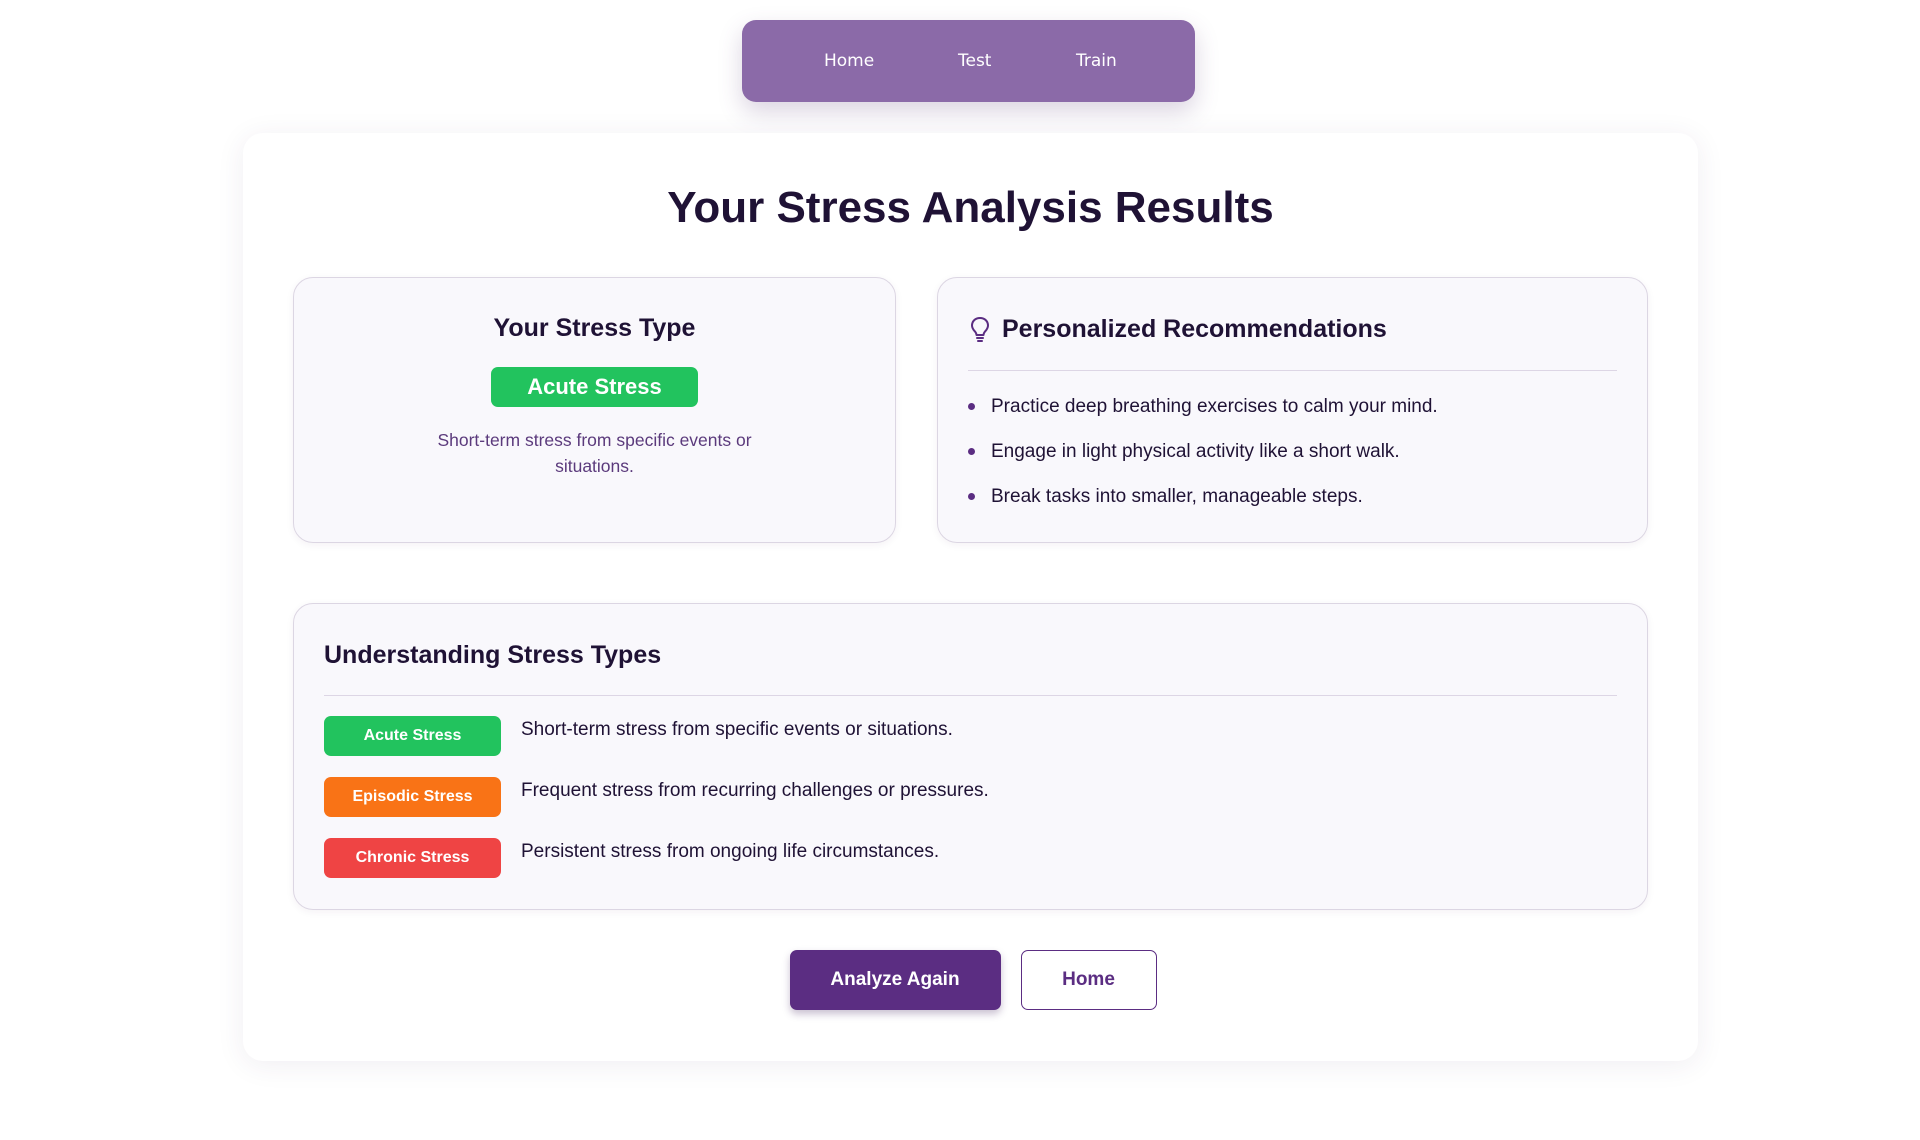 Image resolution: width=1920 pixels, height=1140 pixels. Describe the element at coordinates (980, 329) in the screenshot. I see `lightbulb-icon` at that location.